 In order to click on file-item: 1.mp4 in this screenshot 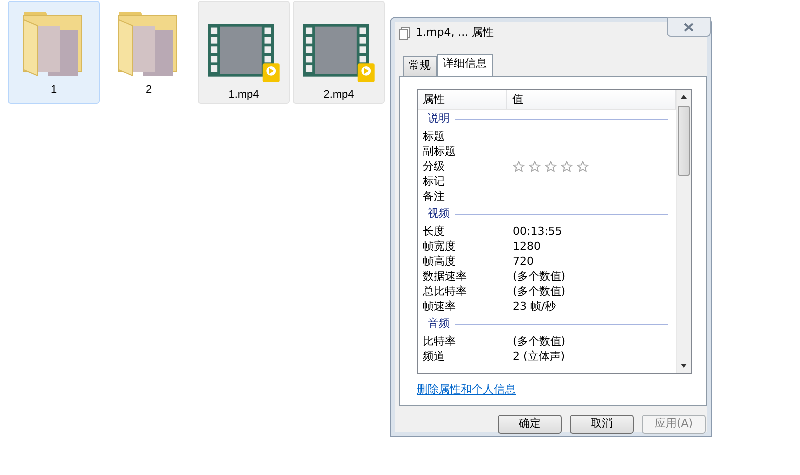, I will do `click(244, 52)`.